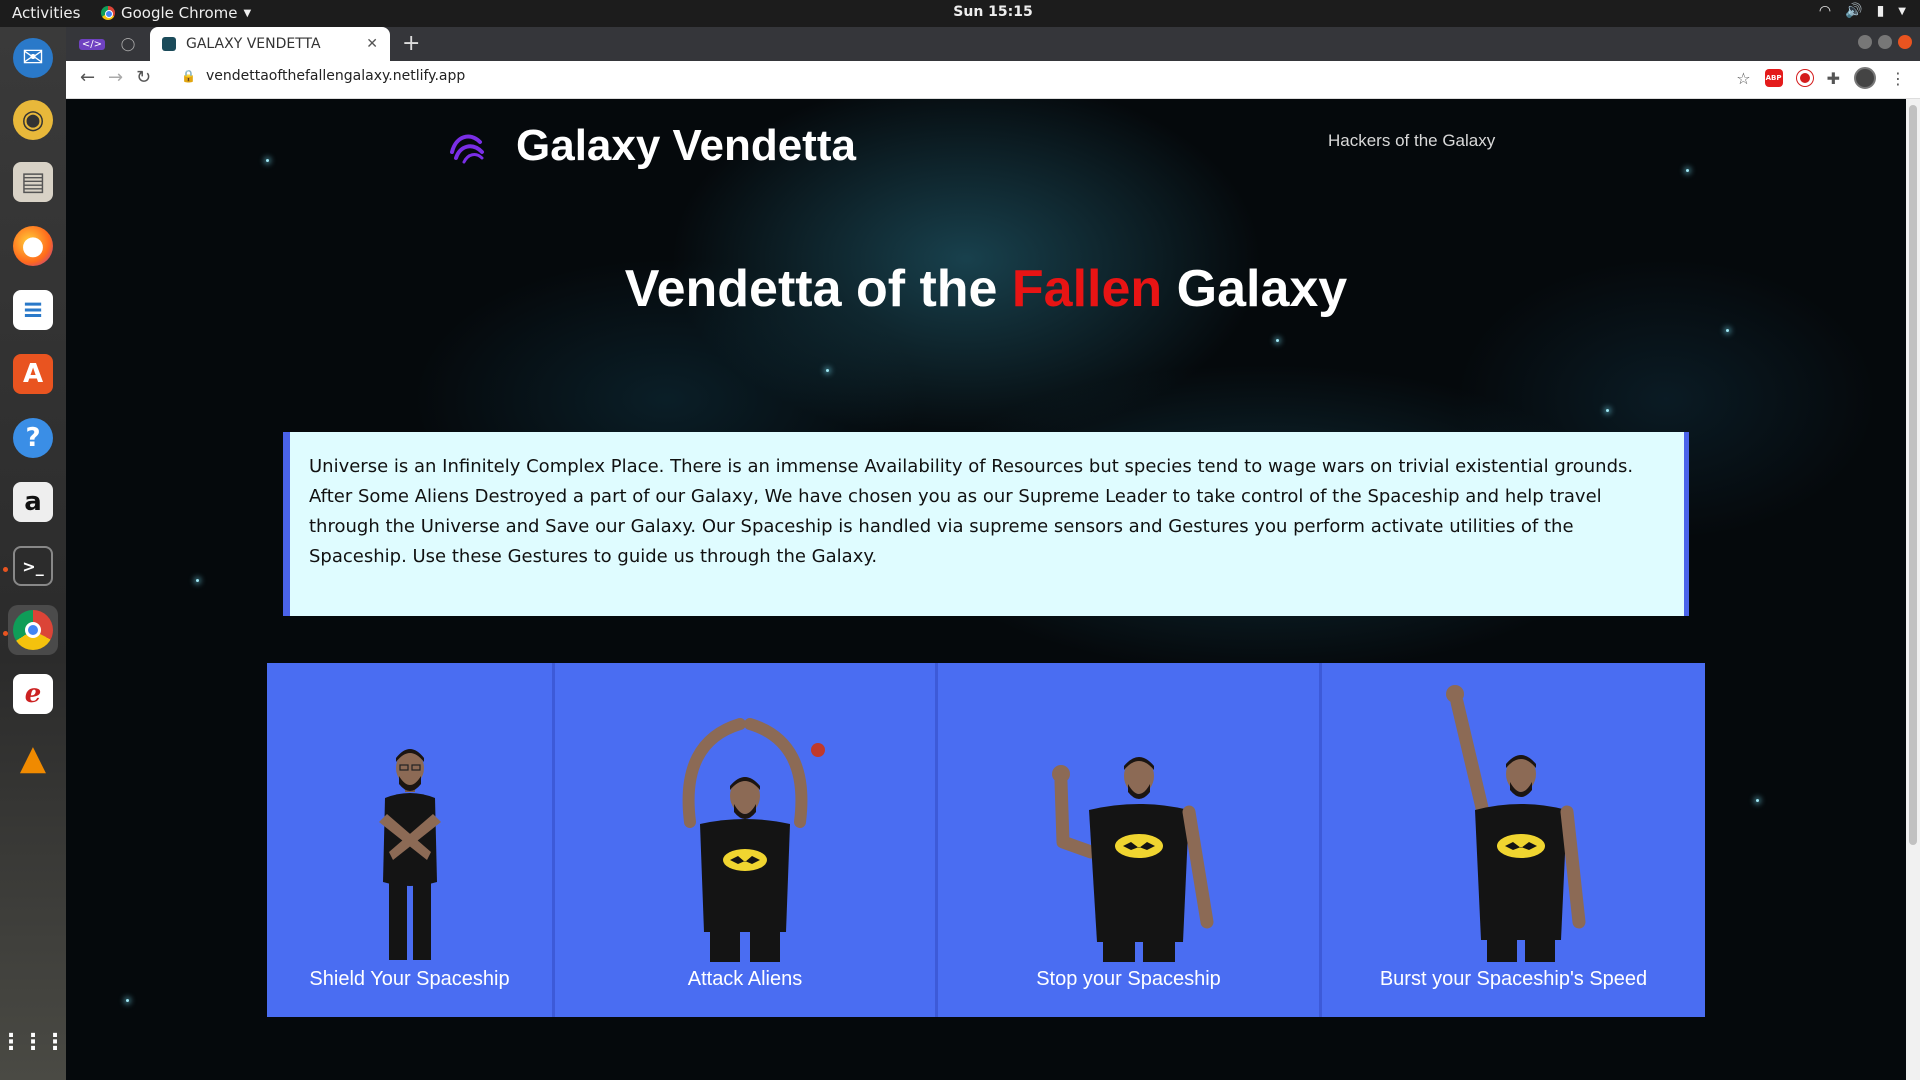 This screenshot has width=1920, height=1080. I want to click on gesture-label: Burst your Spaceship's Speed, so click(1513, 979).